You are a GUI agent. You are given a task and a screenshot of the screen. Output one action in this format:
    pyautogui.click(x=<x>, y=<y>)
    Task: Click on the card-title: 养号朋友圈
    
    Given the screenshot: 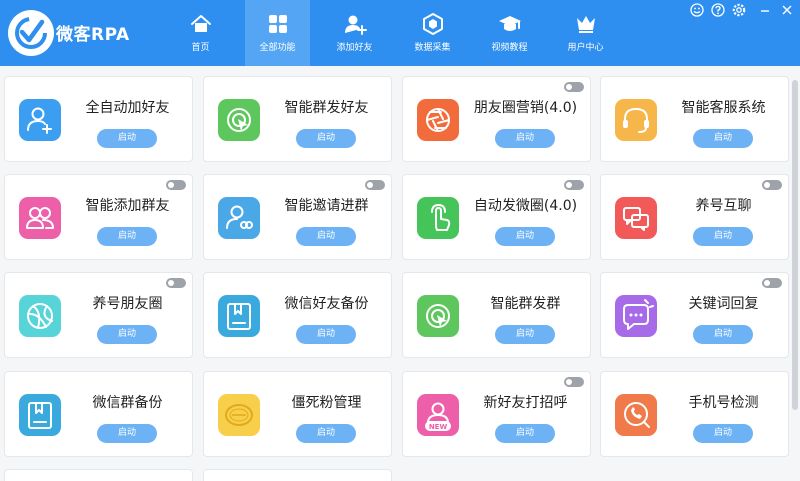 What is the action you would take?
    pyautogui.click(x=127, y=304)
    